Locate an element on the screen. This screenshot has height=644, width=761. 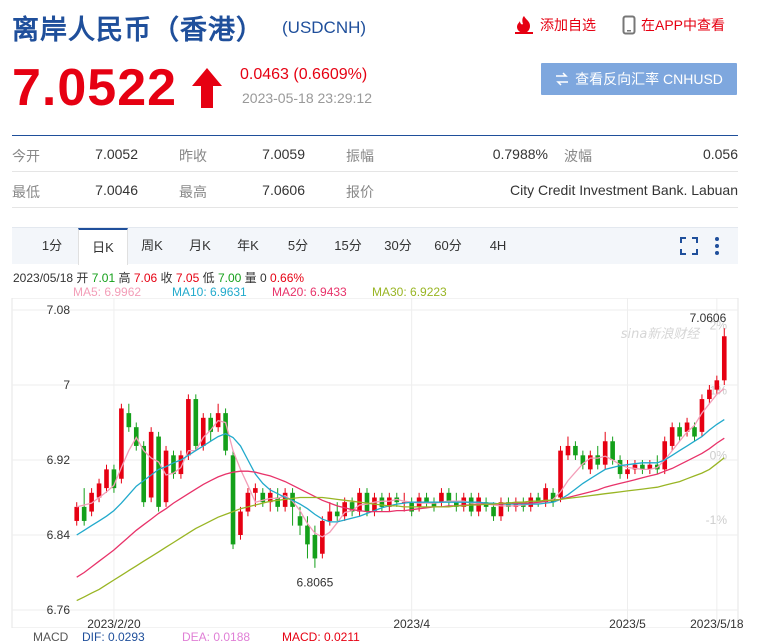
tab-60min: 60分 is located at coordinates (448, 246).